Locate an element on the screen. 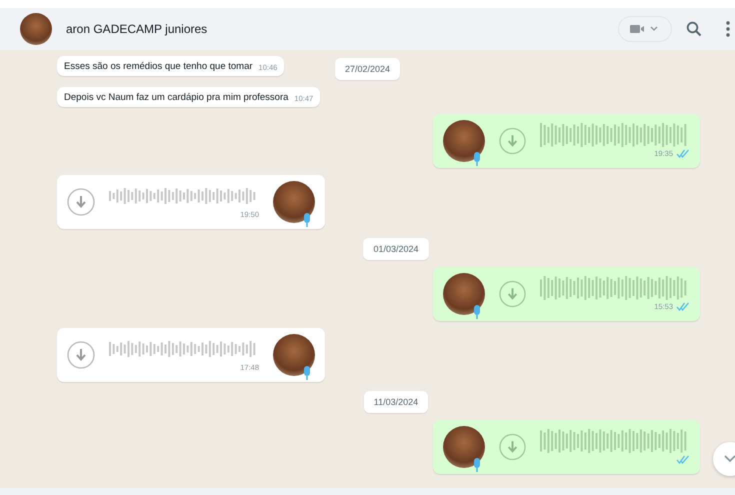  chevron-down-icon is located at coordinates (729, 459).